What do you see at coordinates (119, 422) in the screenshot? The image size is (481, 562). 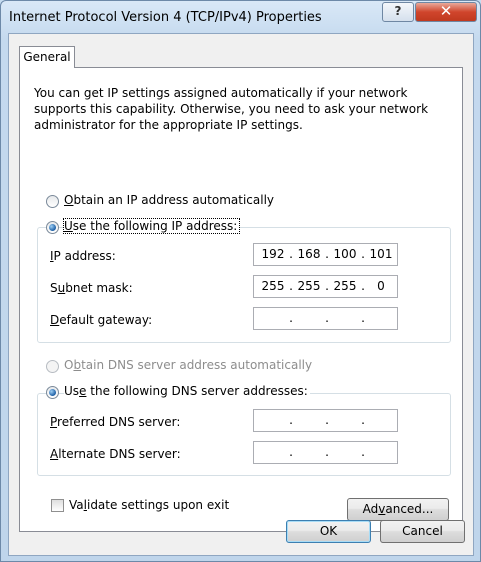 I see `label-text: referred DNS server:` at bounding box center [119, 422].